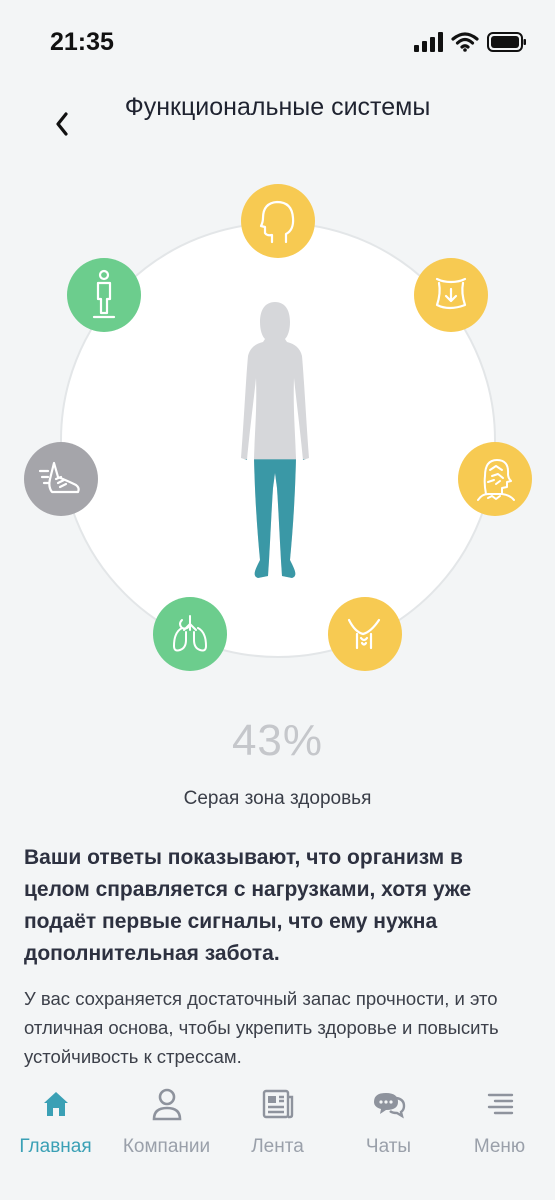 The height and width of the screenshot is (1200, 555). Describe the element at coordinates (277, 45) in the screenshot. I see `status-bar: 21:35` at that location.